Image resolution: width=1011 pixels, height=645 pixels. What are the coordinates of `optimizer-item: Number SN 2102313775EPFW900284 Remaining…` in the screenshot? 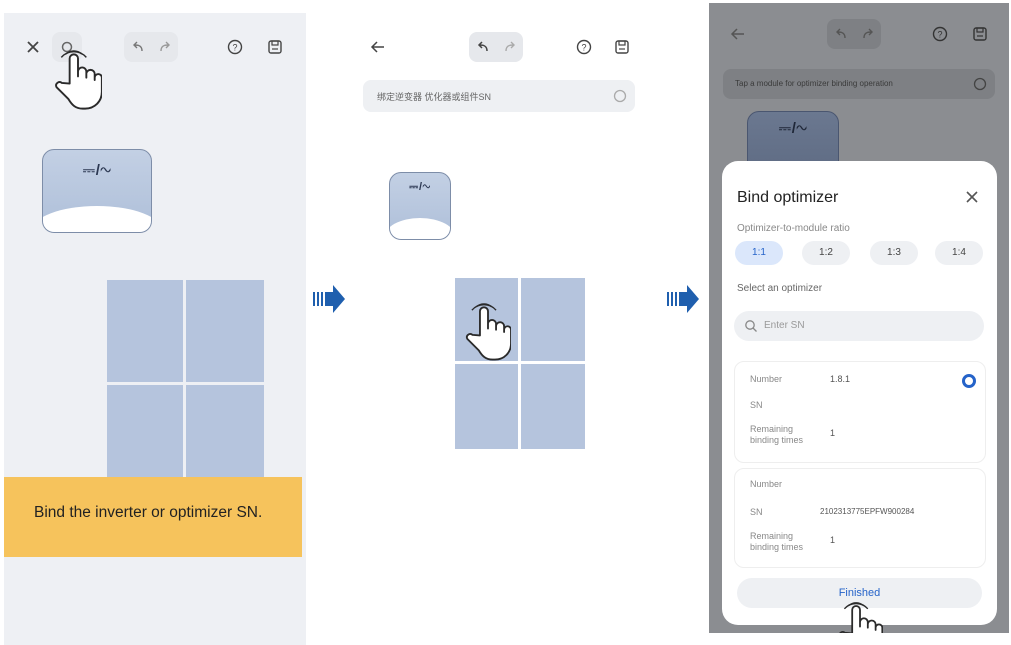 It's located at (860, 518).